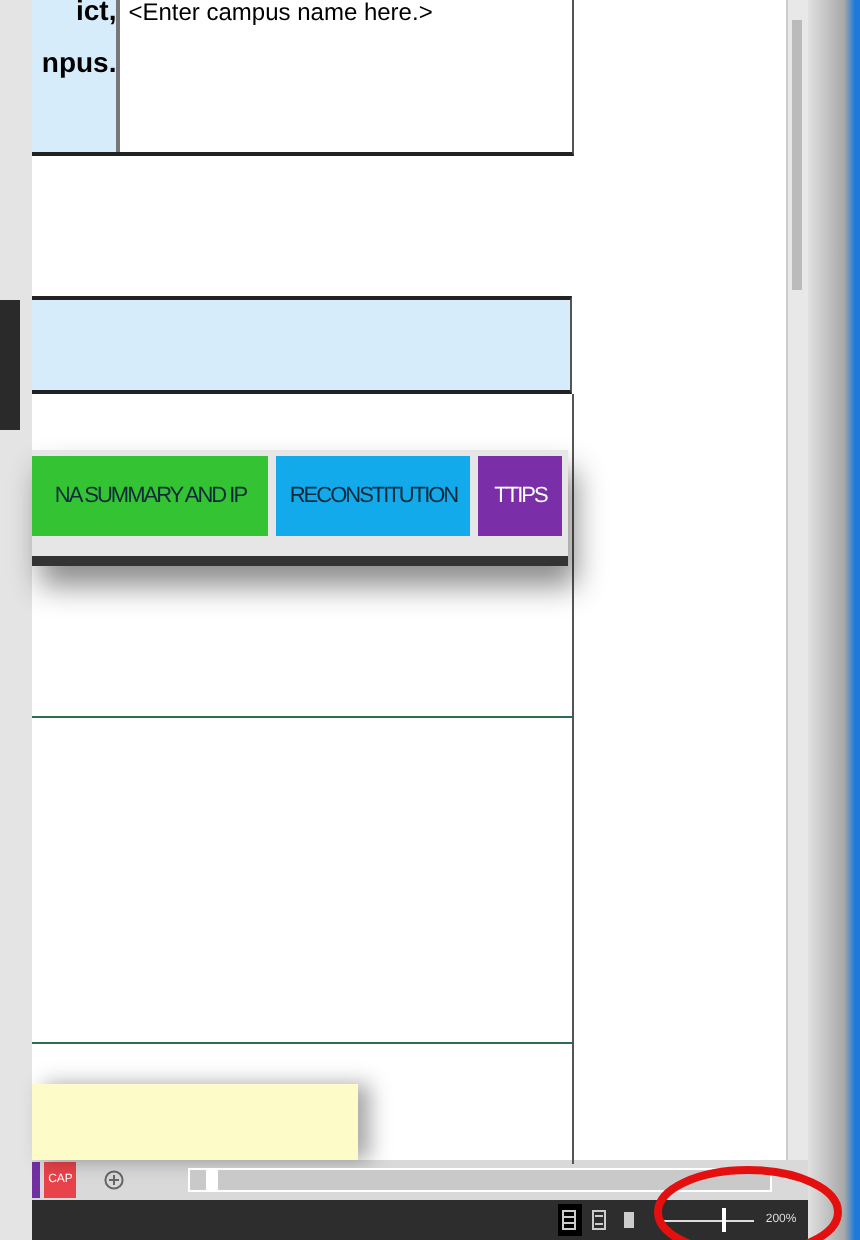 Image resolution: width=860 pixels, height=1240 pixels. What do you see at coordinates (114, 1180) in the screenshot?
I see `add-sheet-icon` at bounding box center [114, 1180].